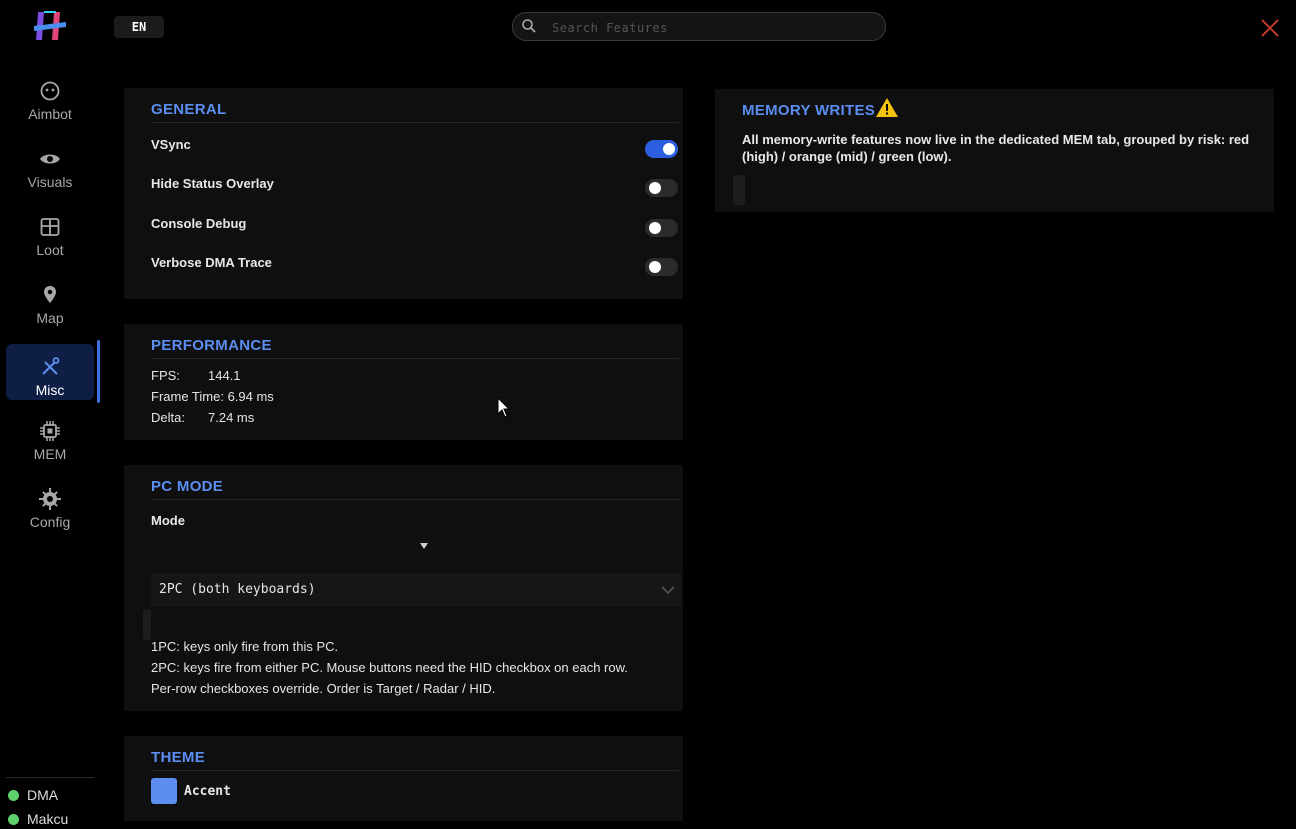 The image size is (1296, 829). Describe the element at coordinates (661, 149) in the screenshot. I see `vsync-toggle` at that location.